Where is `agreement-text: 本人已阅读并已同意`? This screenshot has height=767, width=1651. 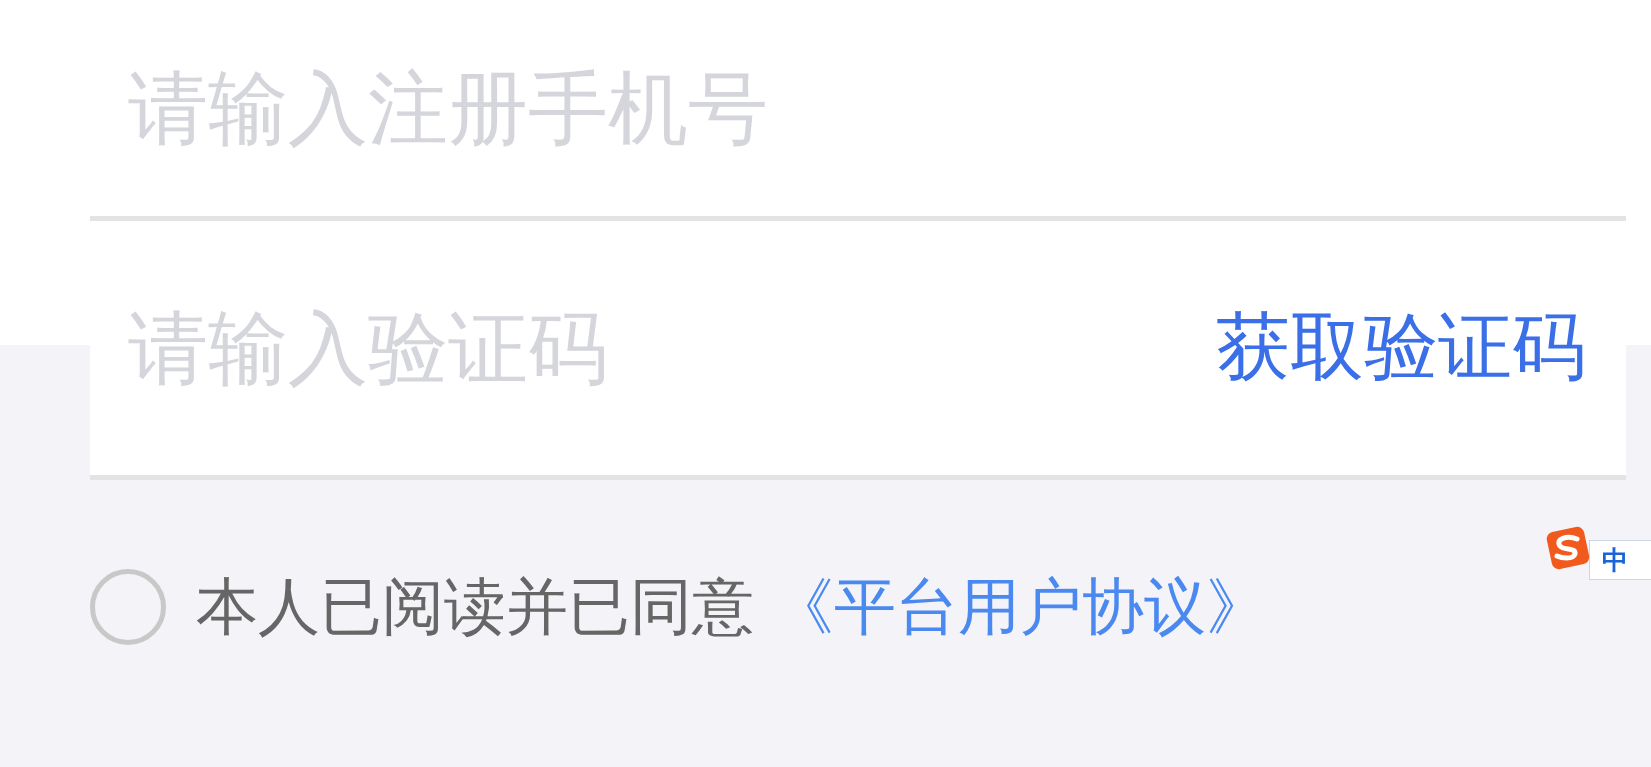 agreement-text: 本人已阅读并已同意 is located at coordinates (475, 607).